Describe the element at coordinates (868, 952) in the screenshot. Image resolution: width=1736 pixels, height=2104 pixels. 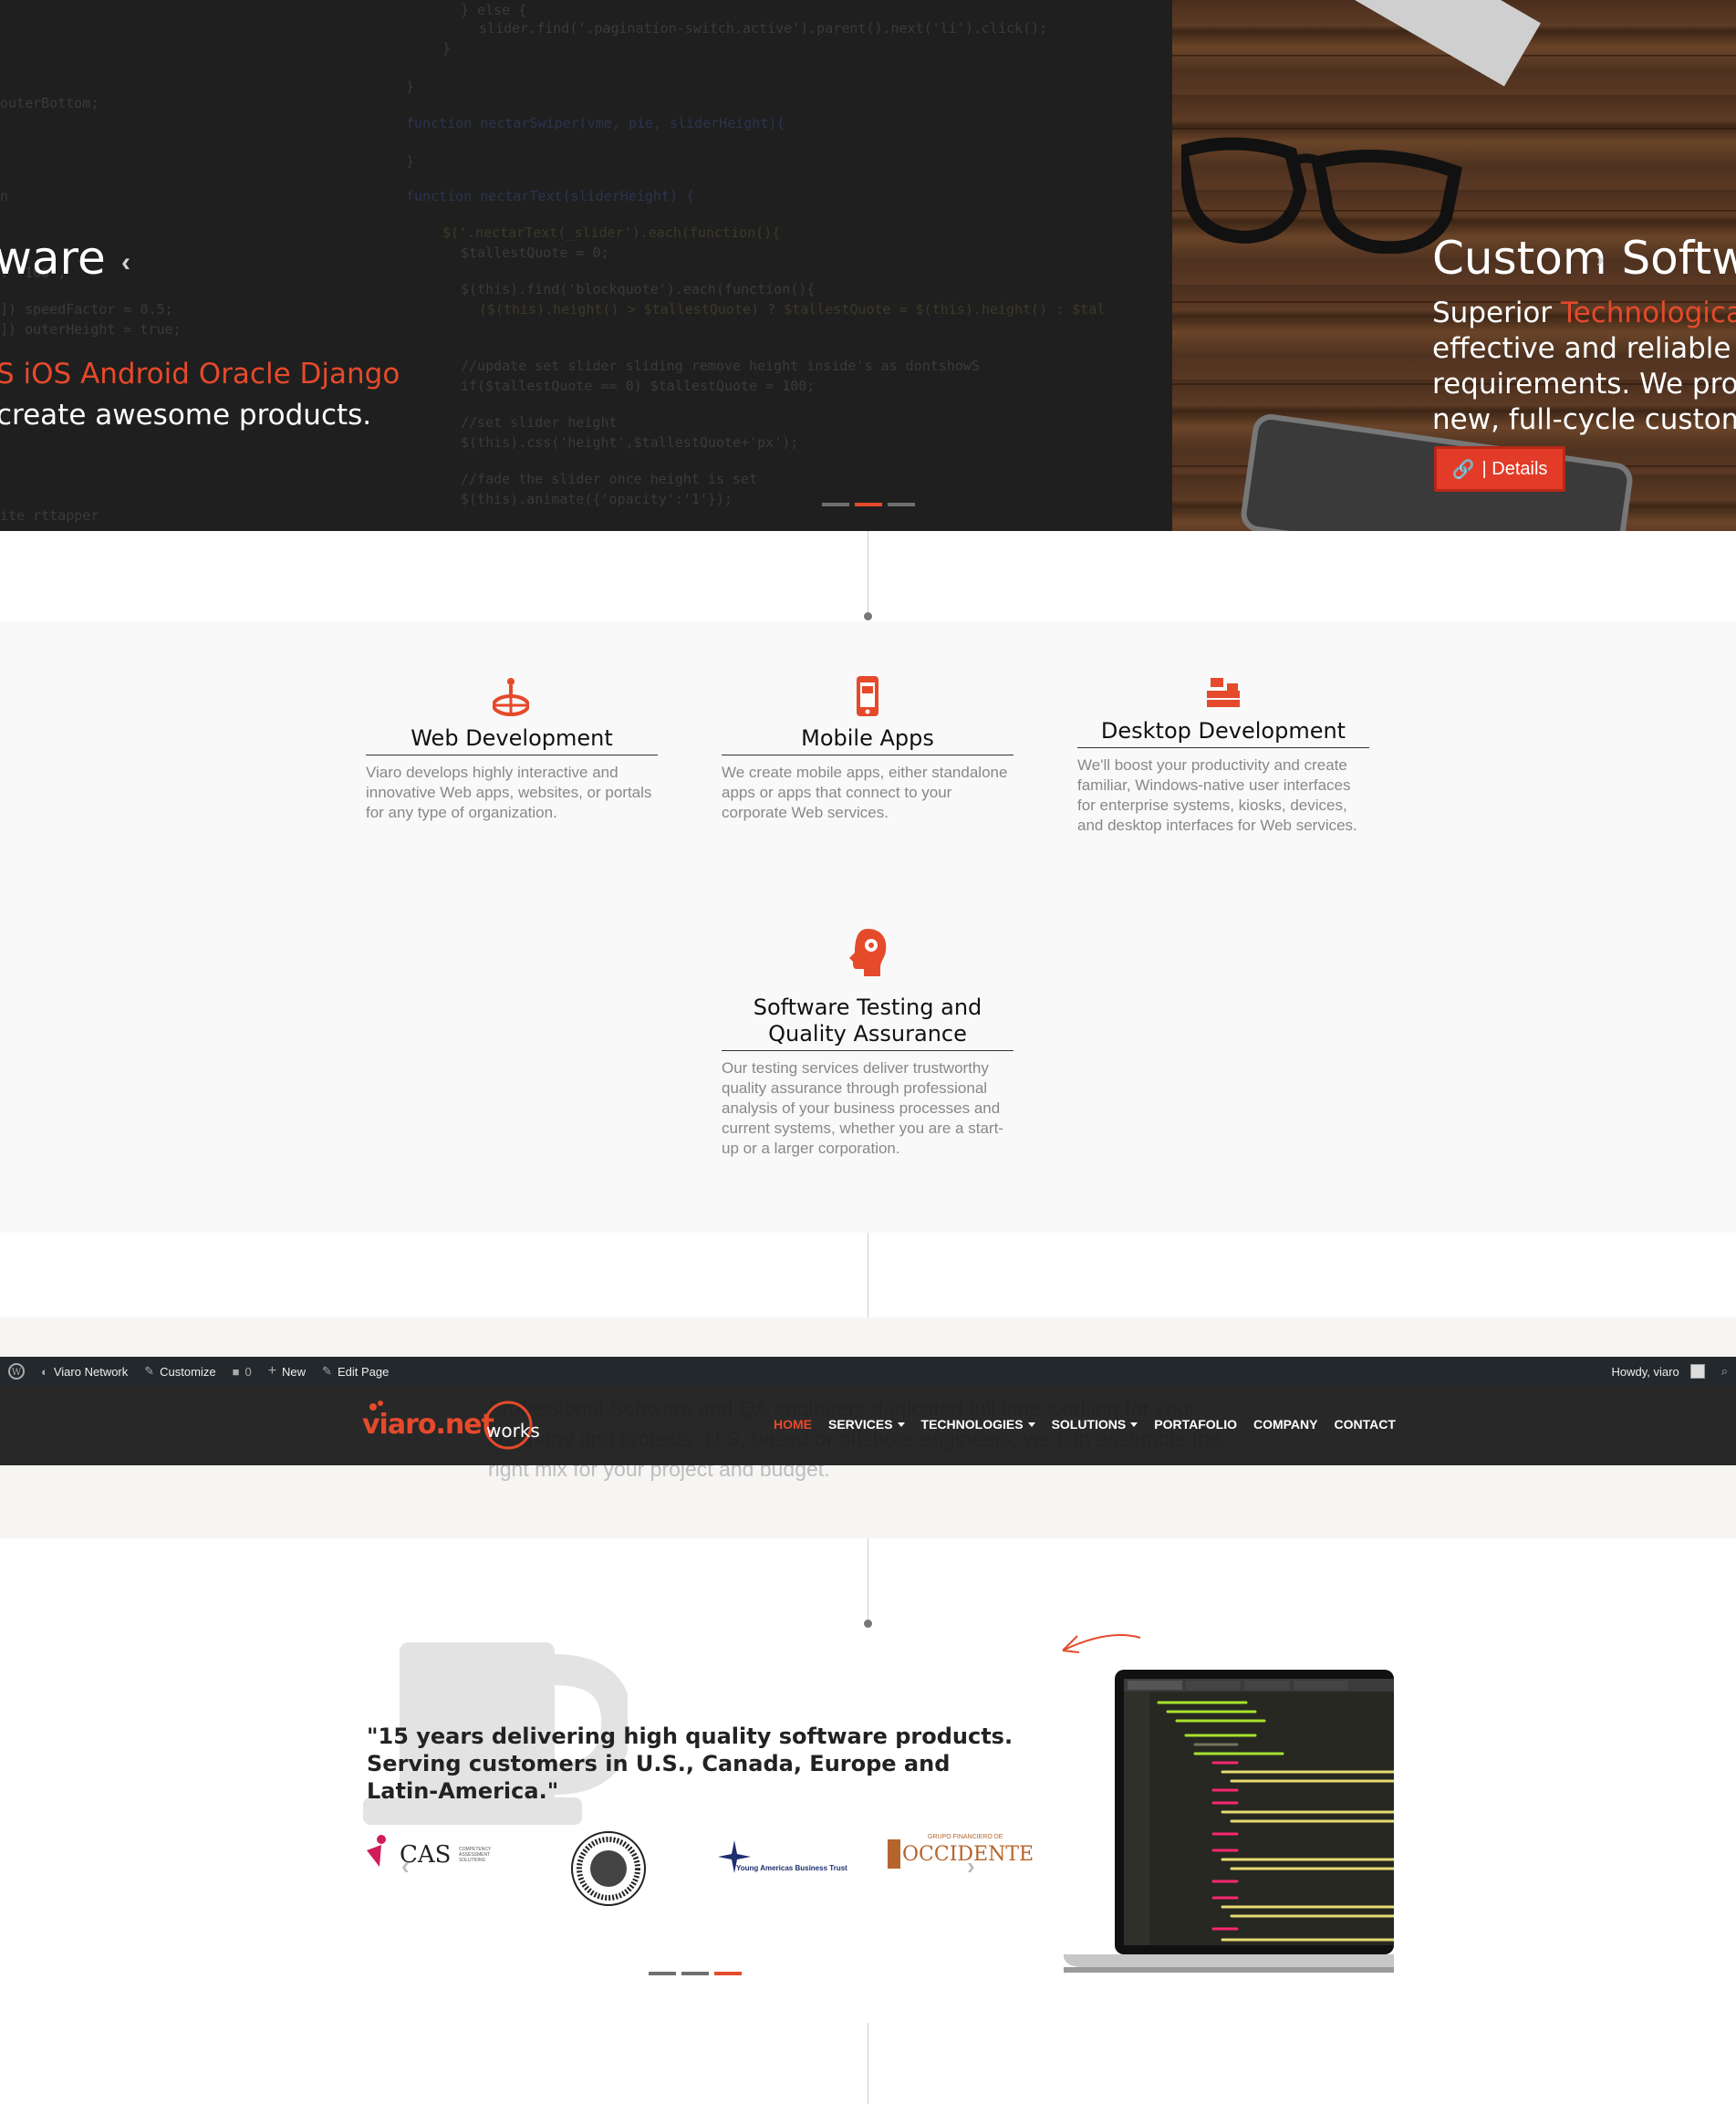
I see `head-gear-icon` at that location.